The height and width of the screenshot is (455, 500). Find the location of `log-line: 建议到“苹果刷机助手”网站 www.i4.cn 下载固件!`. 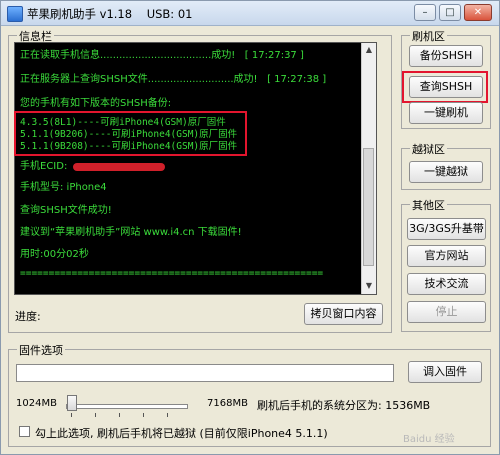

log-line: 建议到“苹果刷机助手”网站 www.i4.cn 下载固件! is located at coordinates (131, 232).